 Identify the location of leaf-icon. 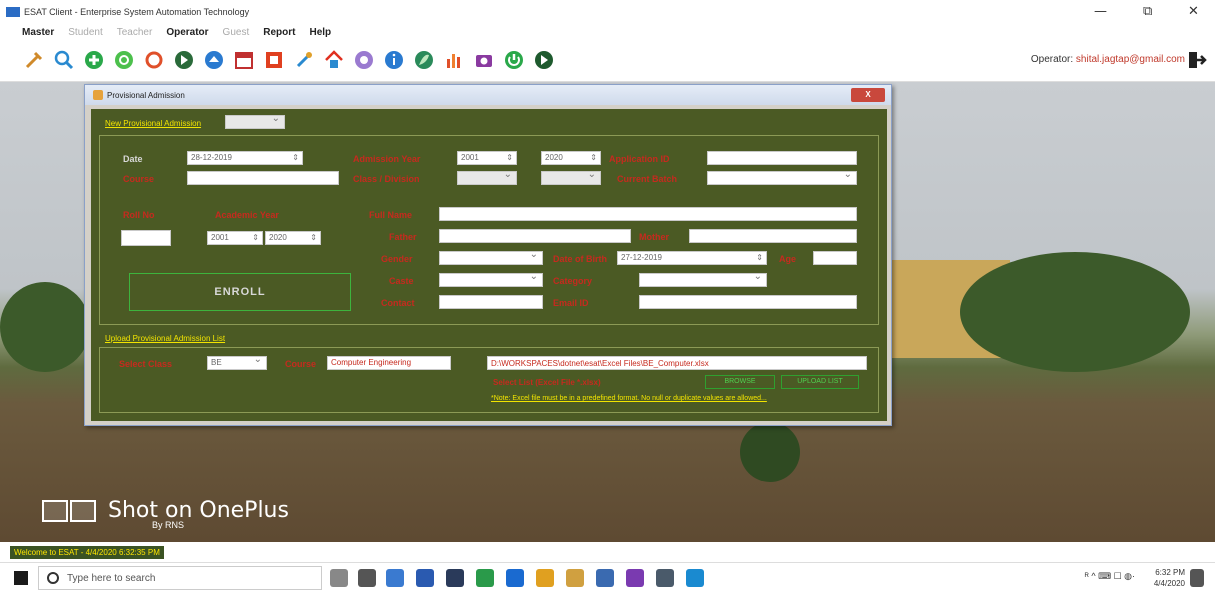
(424, 60).